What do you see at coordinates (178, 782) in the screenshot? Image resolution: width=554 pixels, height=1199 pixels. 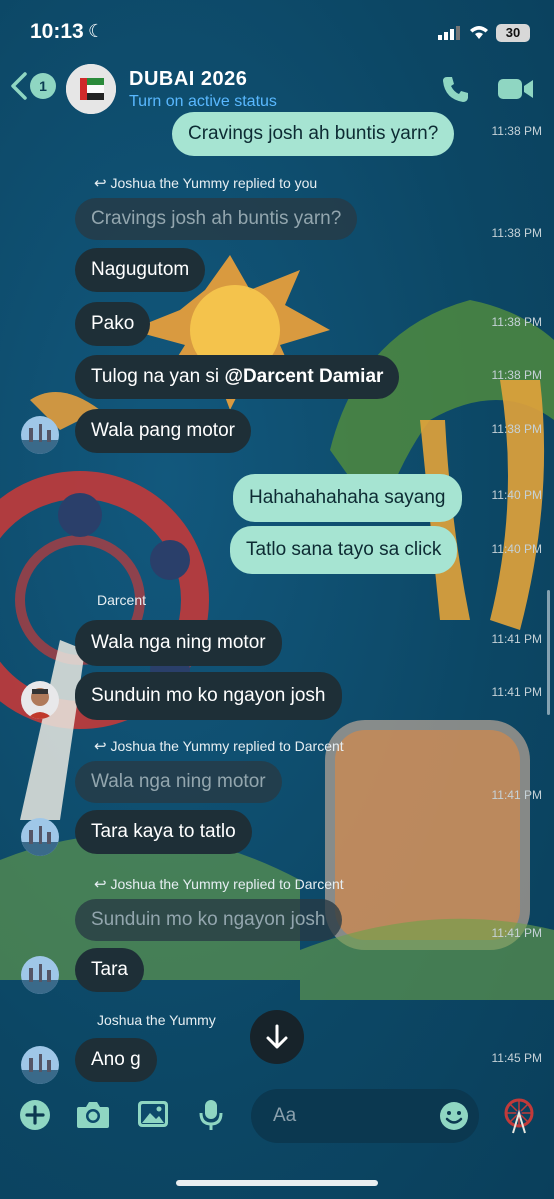 I see `quoted-message: Wala nga ning motor` at bounding box center [178, 782].